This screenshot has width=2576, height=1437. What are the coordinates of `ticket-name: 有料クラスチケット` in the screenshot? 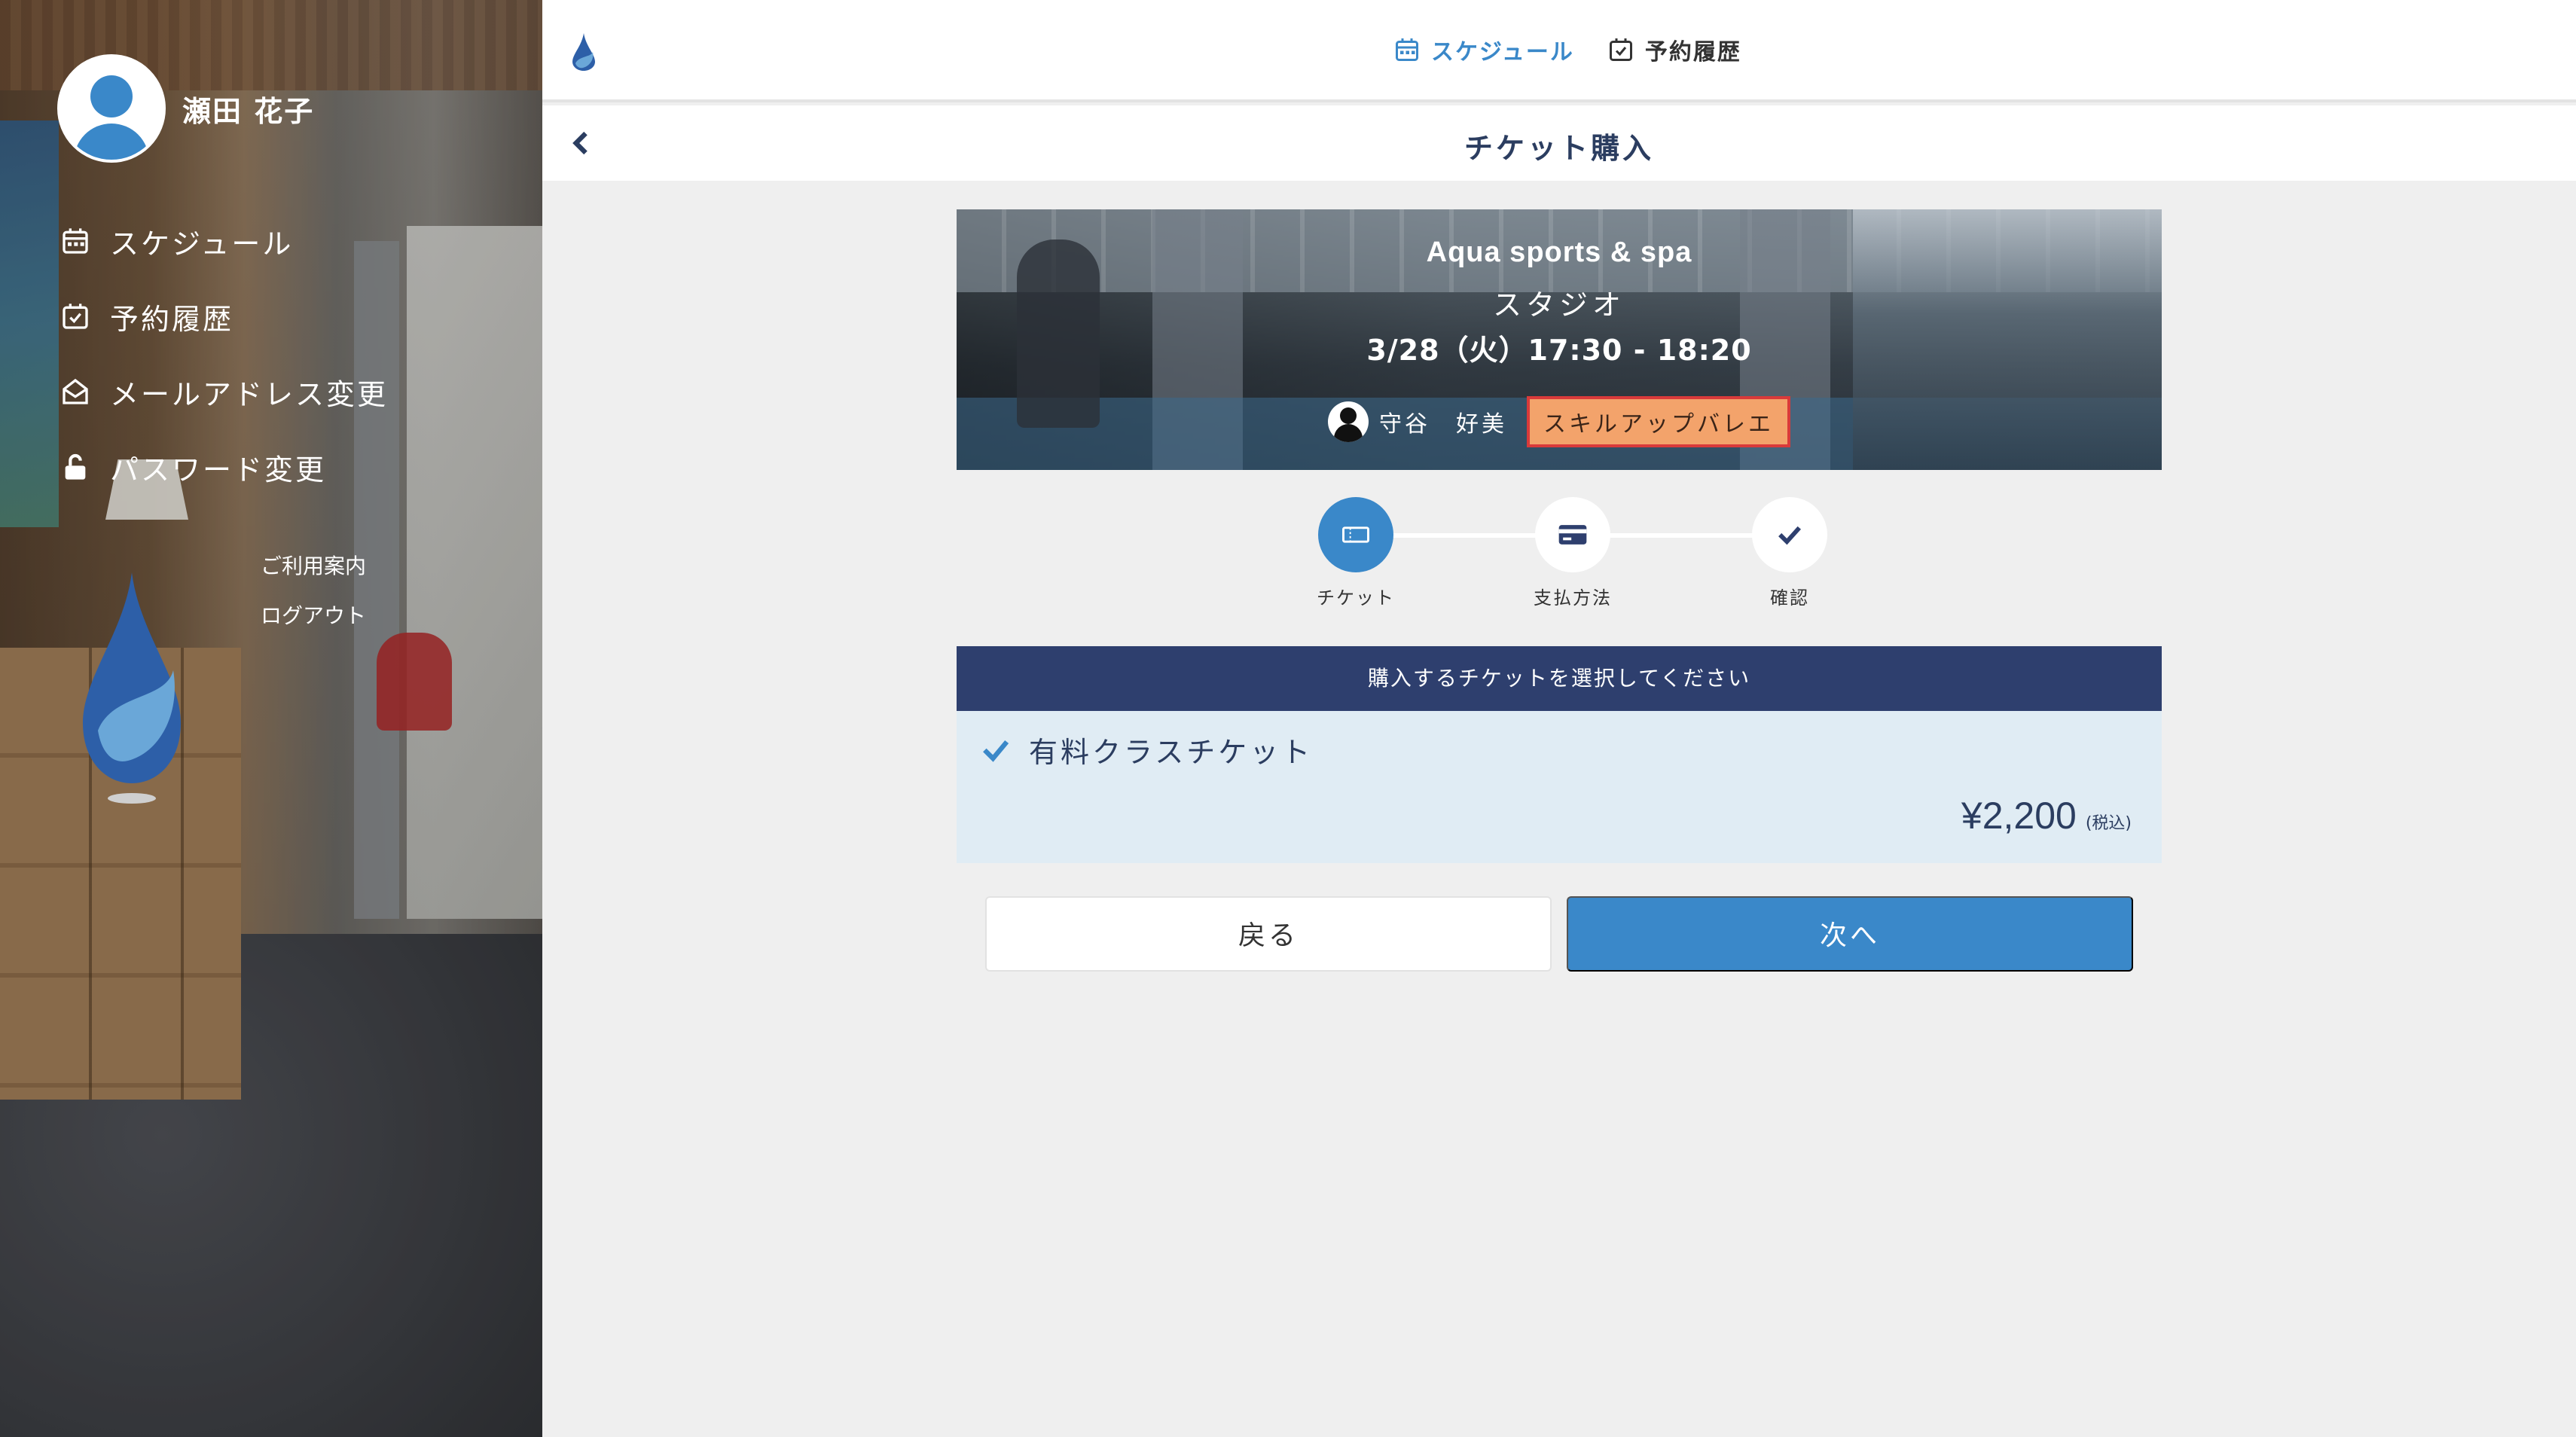 It's located at (1171, 752).